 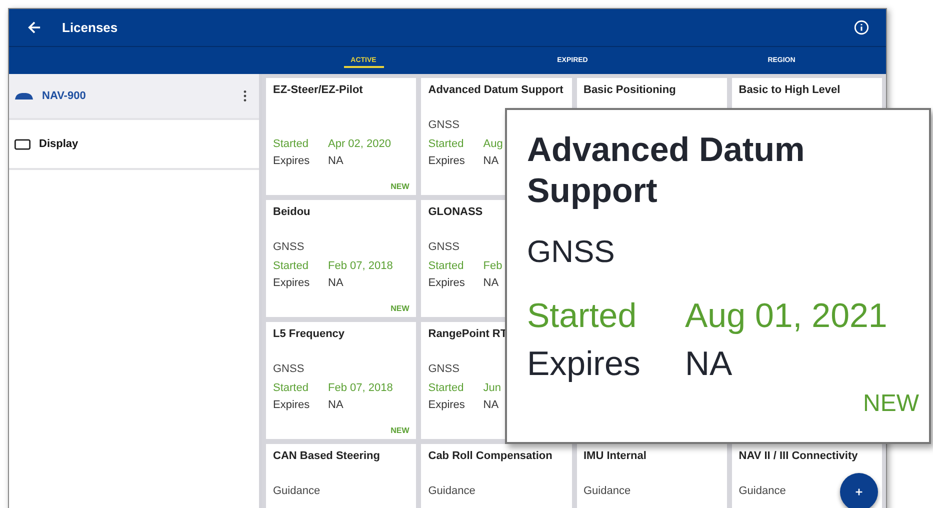 What do you see at coordinates (341, 136) in the screenshot?
I see `license-card: EZ-Steer/EZ-Pilot Started Apr 02, 2020 Expires NA NEW` at bounding box center [341, 136].